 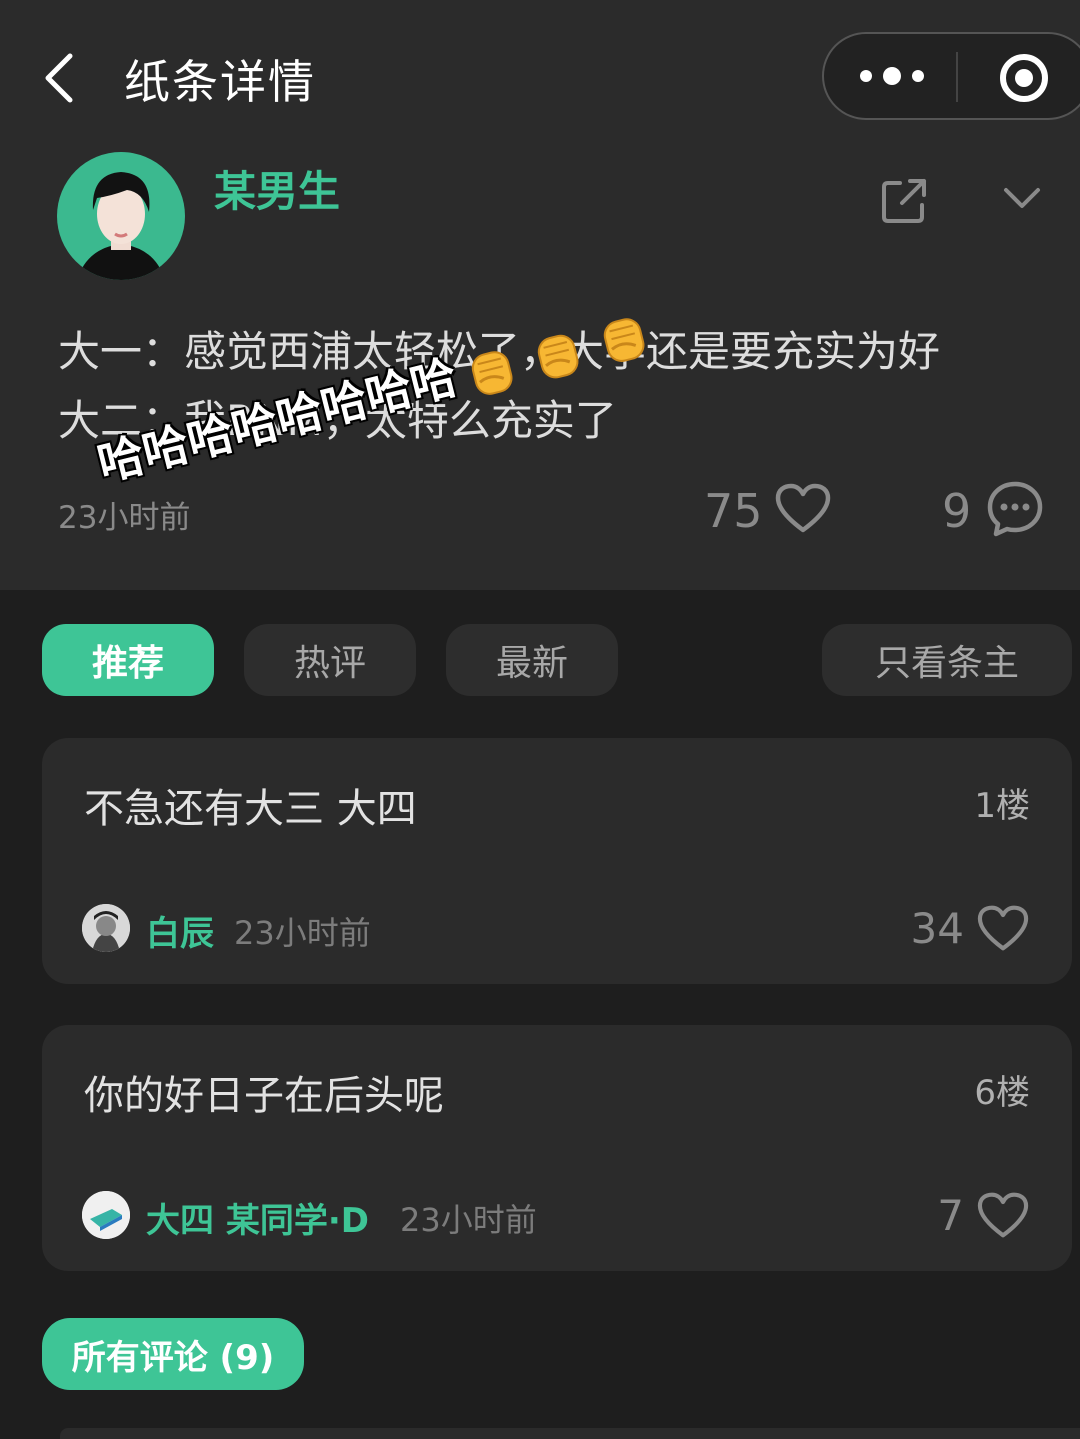 I want to click on tab-hot-comments: 热评, so click(x=330, y=660).